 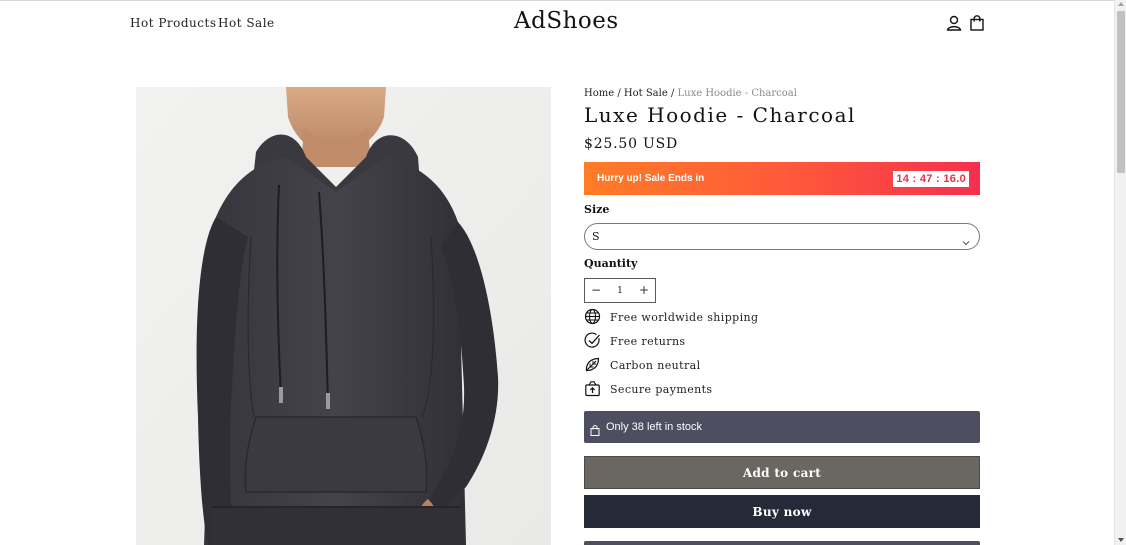 I want to click on size-select: S, so click(x=782, y=236).